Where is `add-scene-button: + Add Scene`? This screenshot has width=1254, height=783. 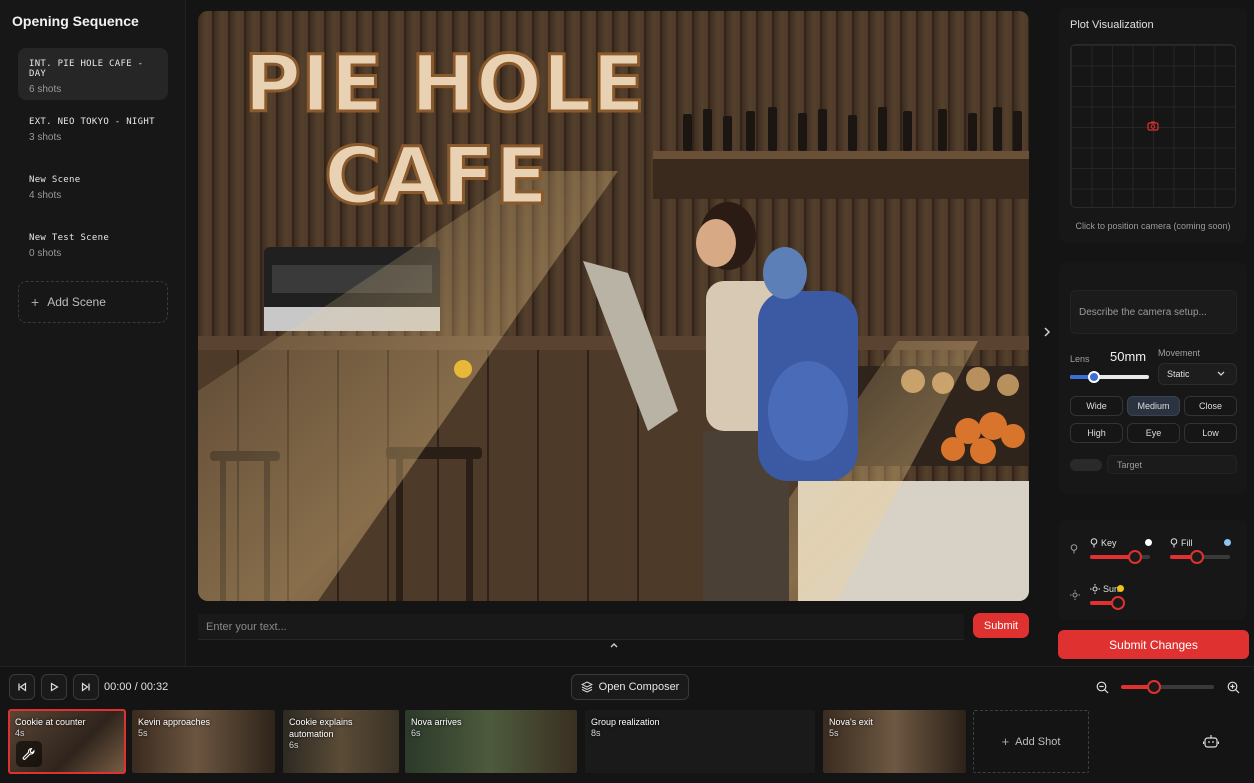 add-scene-button: + Add Scene is located at coordinates (93, 302).